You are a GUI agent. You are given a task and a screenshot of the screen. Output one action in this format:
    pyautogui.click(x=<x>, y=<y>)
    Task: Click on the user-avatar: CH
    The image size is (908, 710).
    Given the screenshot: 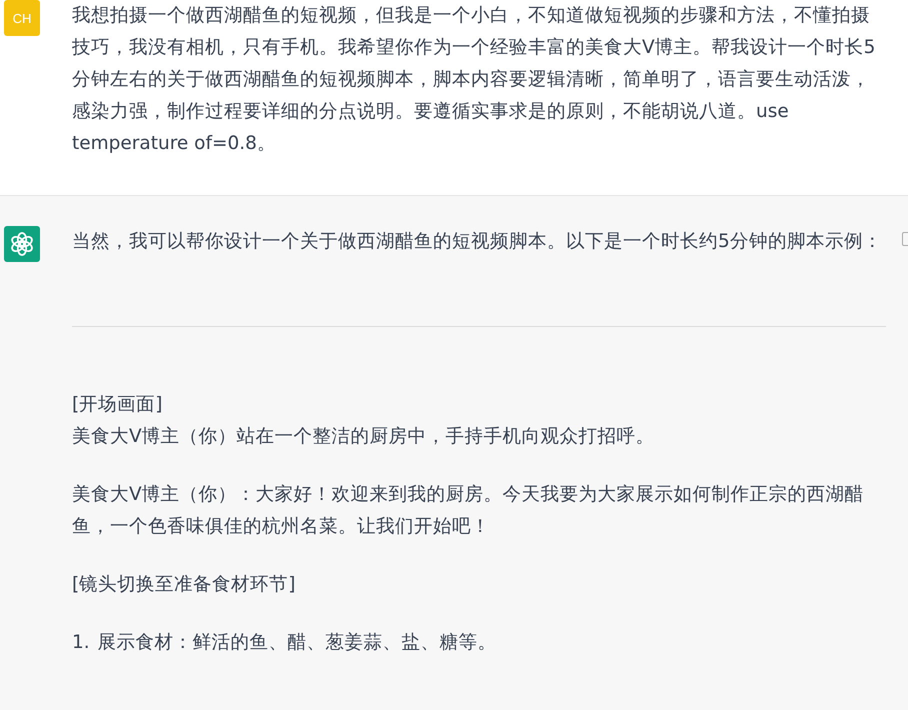 What is the action you would take?
    pyautogui.click(x=22, y=18)
    